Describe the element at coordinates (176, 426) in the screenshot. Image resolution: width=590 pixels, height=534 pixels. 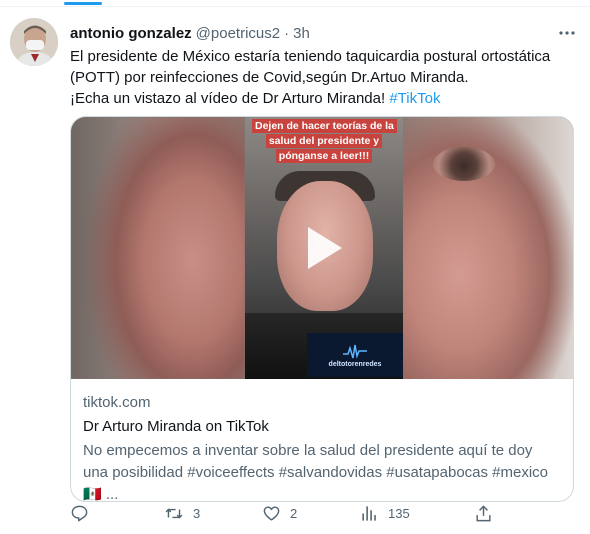
I see `card-title: Dr Arturo Miranda on TikTok` at that location.